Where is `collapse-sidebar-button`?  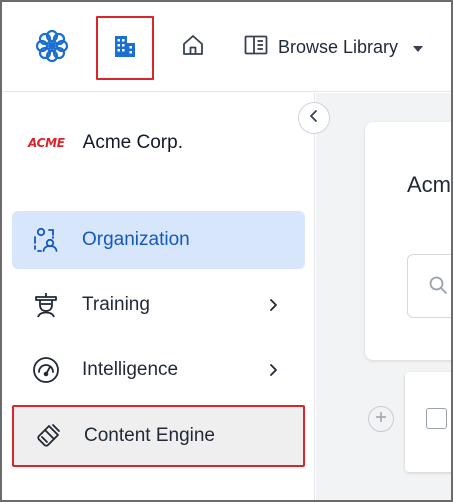 collapse-sidebar-button is located at coordinates (314, 118).